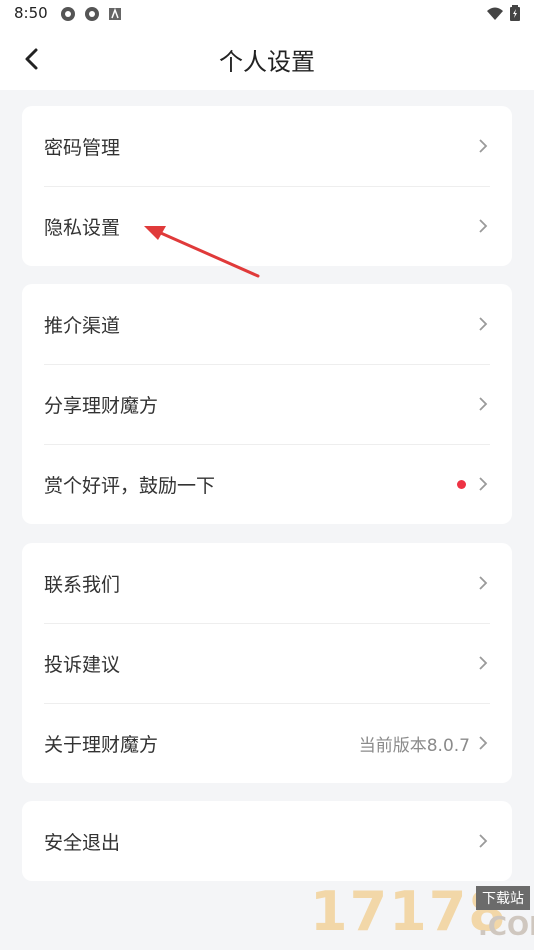  What do you see at coordinates (267, 324) in the screenshot?
I see `row-referral-channel: 推介渠道` at bounding box center [267, 324].